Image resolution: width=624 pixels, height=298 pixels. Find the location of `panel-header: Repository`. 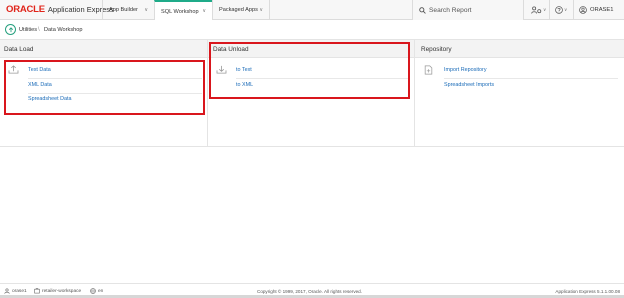

panel-header: Repository is located at coordinates (519, 49).